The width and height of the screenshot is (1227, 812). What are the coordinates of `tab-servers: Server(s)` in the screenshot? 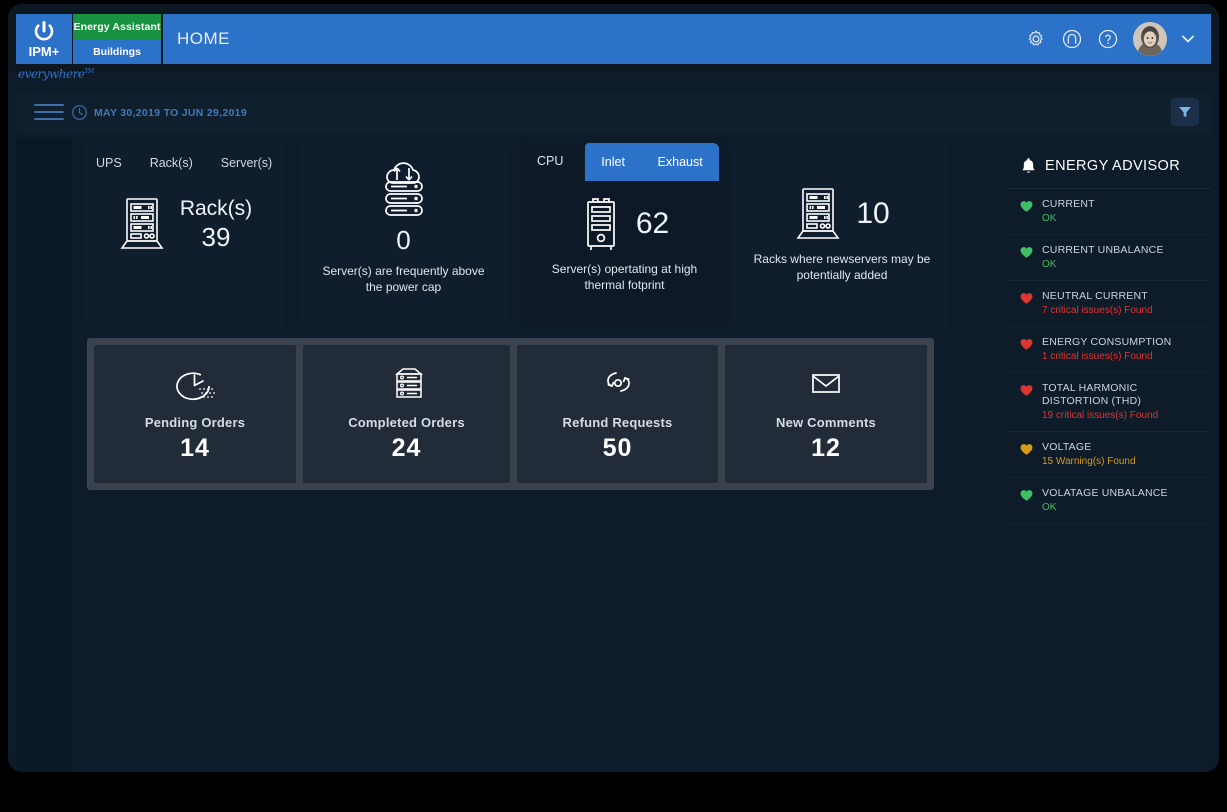 It's located at (246, 163).